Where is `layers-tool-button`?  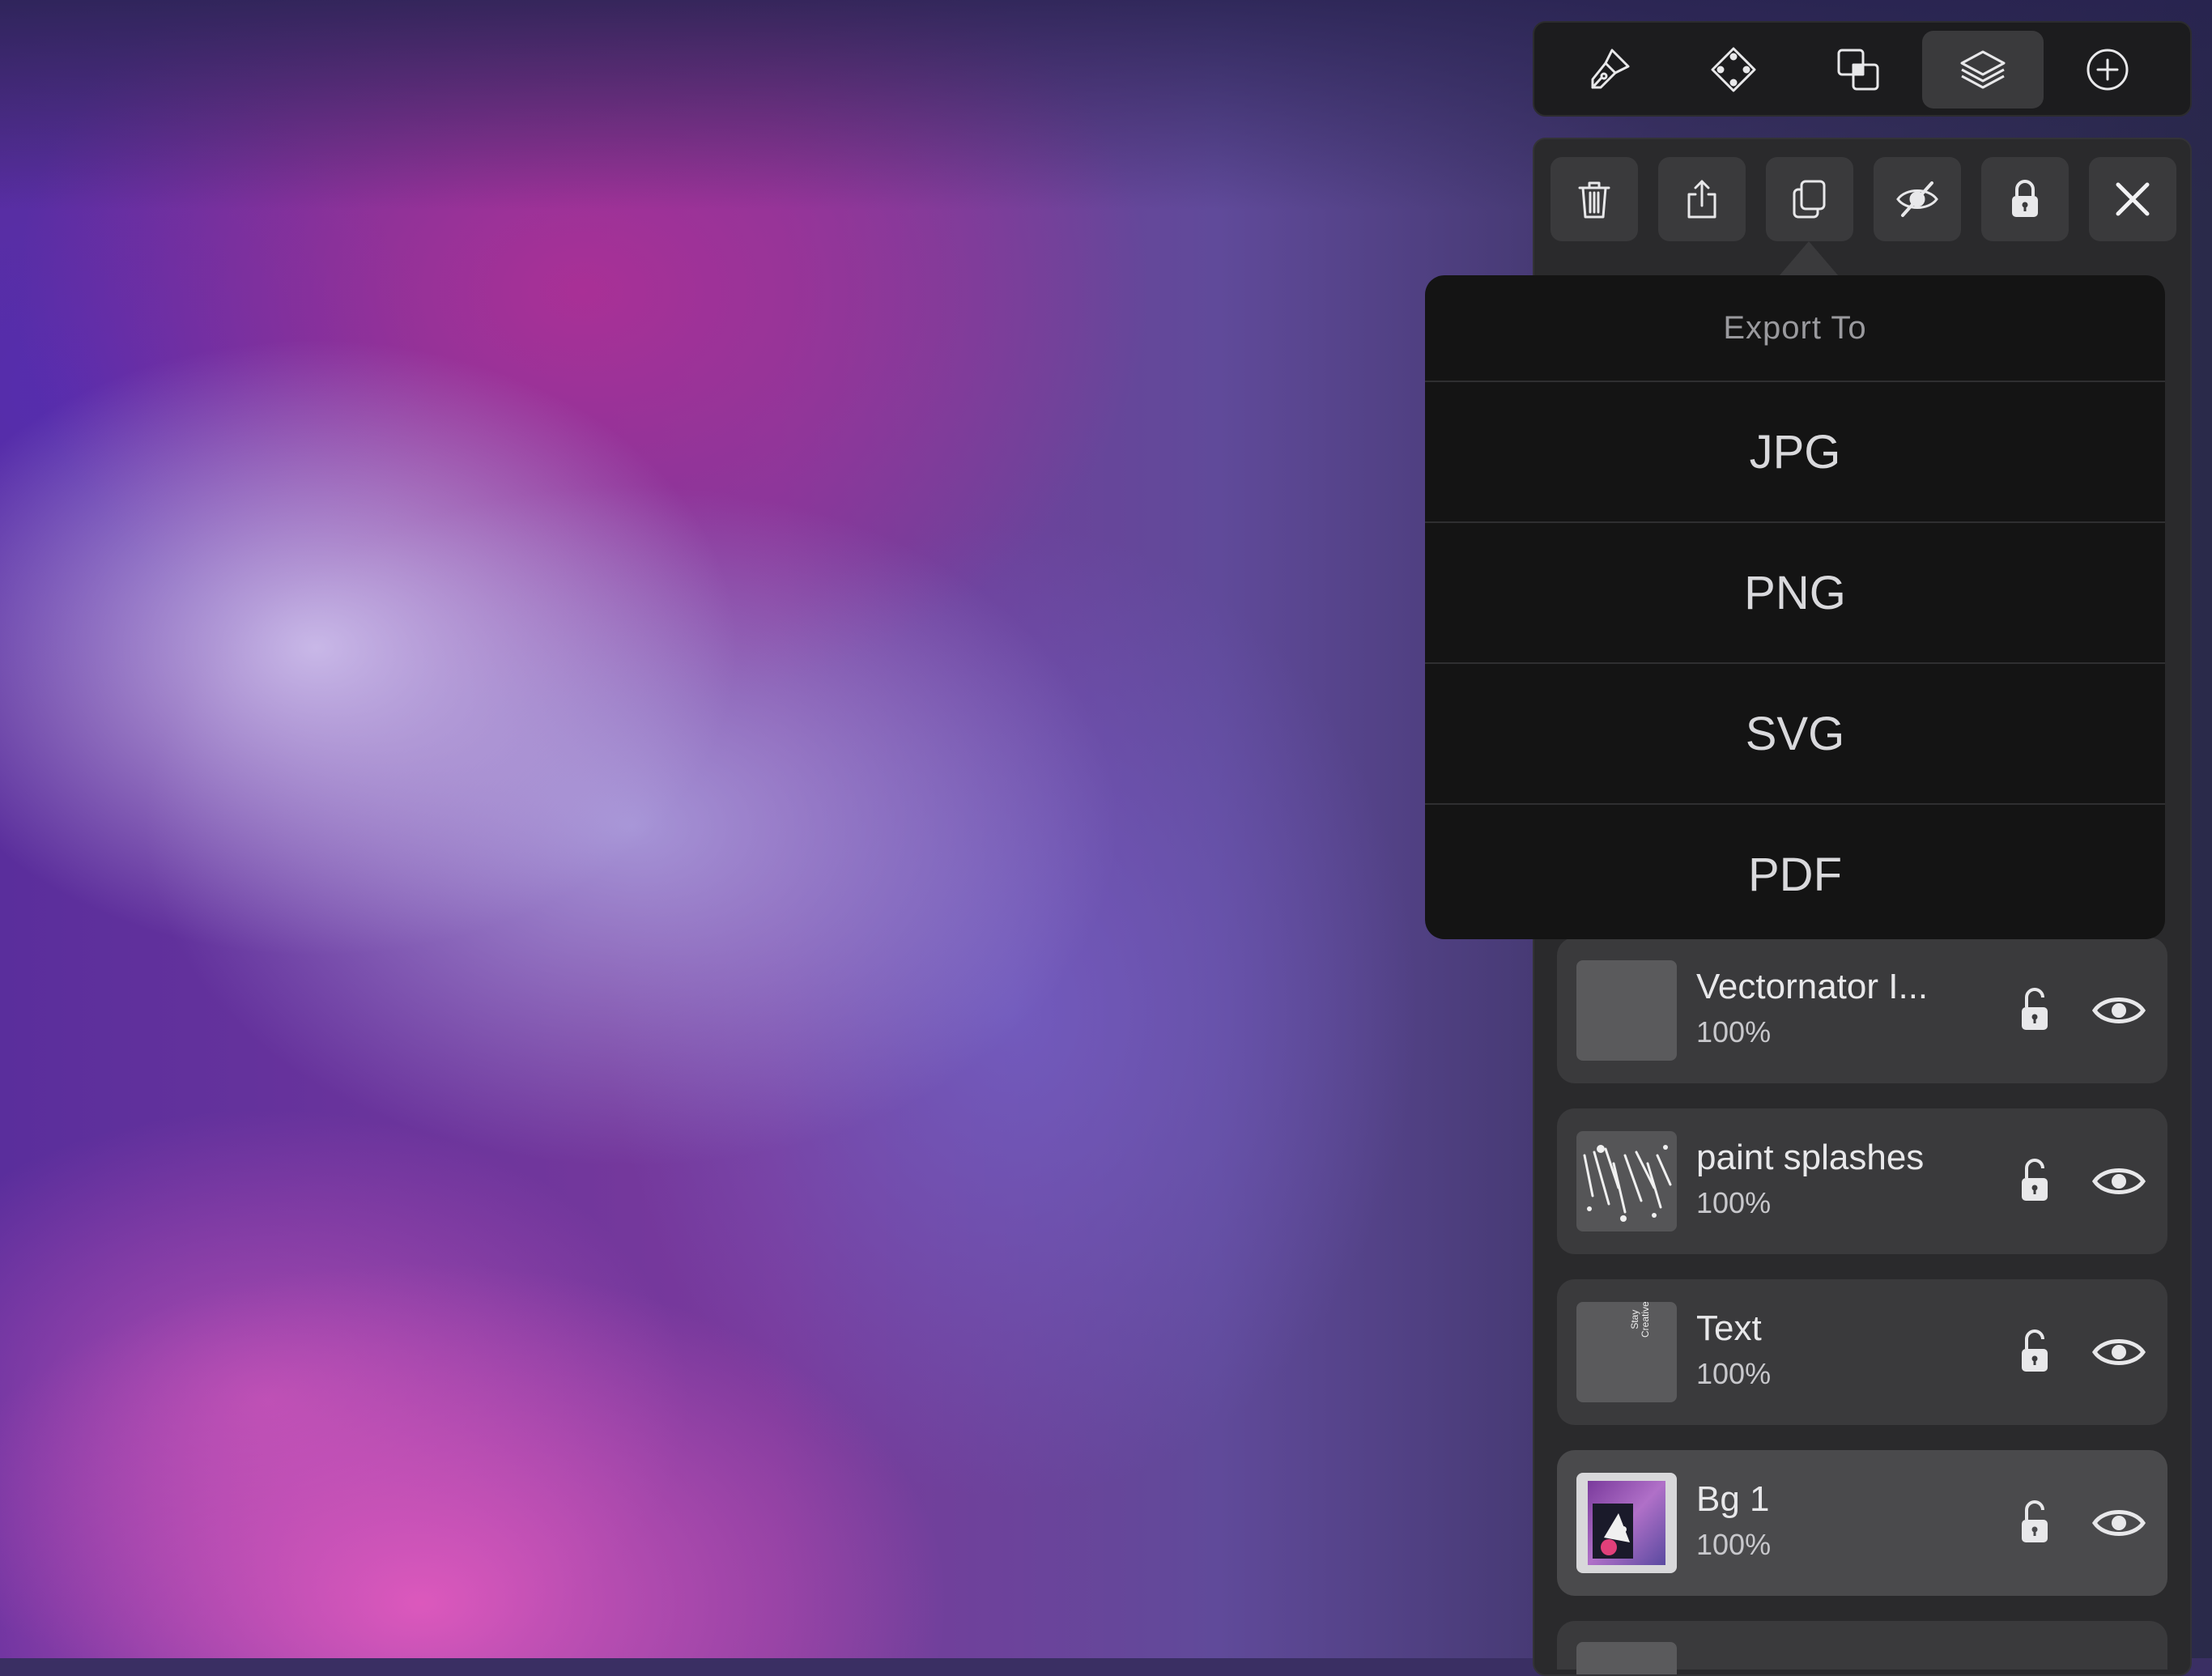 layers-tool-button is located at coordinates (1983, 69).